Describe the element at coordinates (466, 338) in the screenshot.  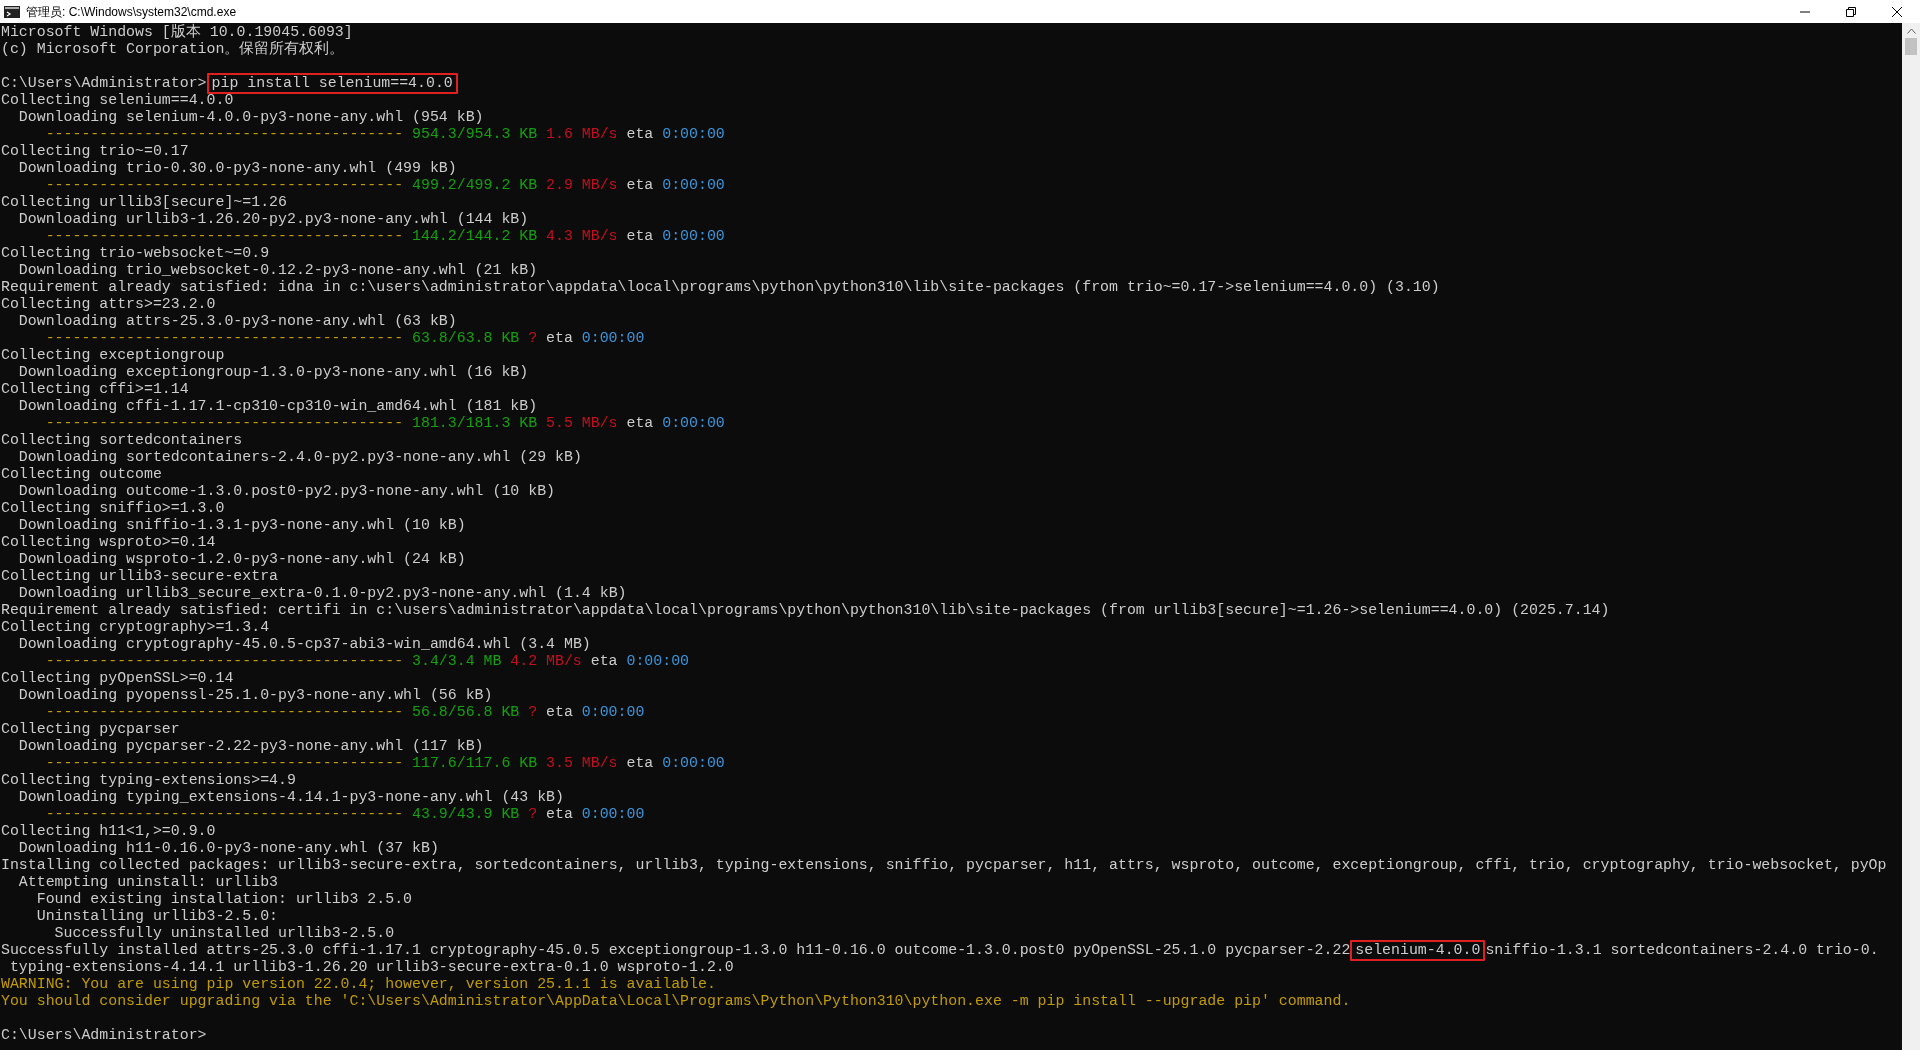
I see `download-size: 63.8/63.8 KB` at that location.